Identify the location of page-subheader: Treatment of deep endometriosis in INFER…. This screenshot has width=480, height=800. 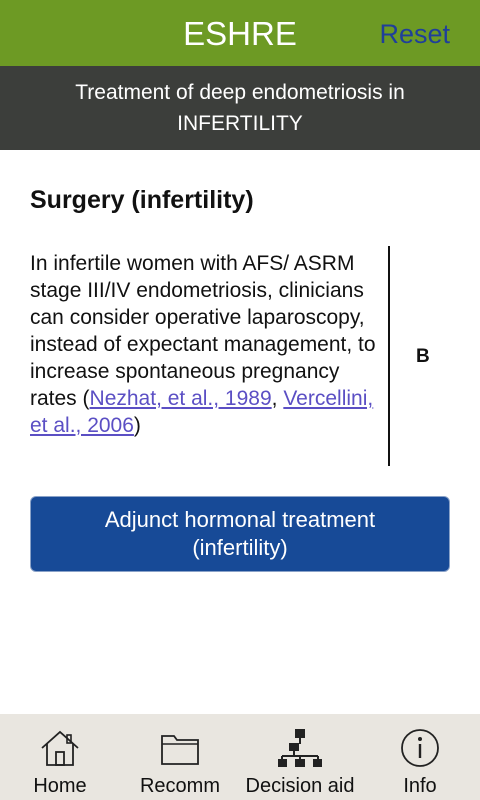
(240, 108).